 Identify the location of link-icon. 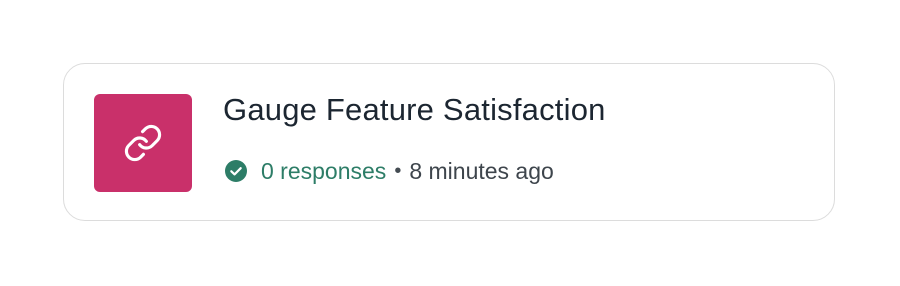
(143, 143).